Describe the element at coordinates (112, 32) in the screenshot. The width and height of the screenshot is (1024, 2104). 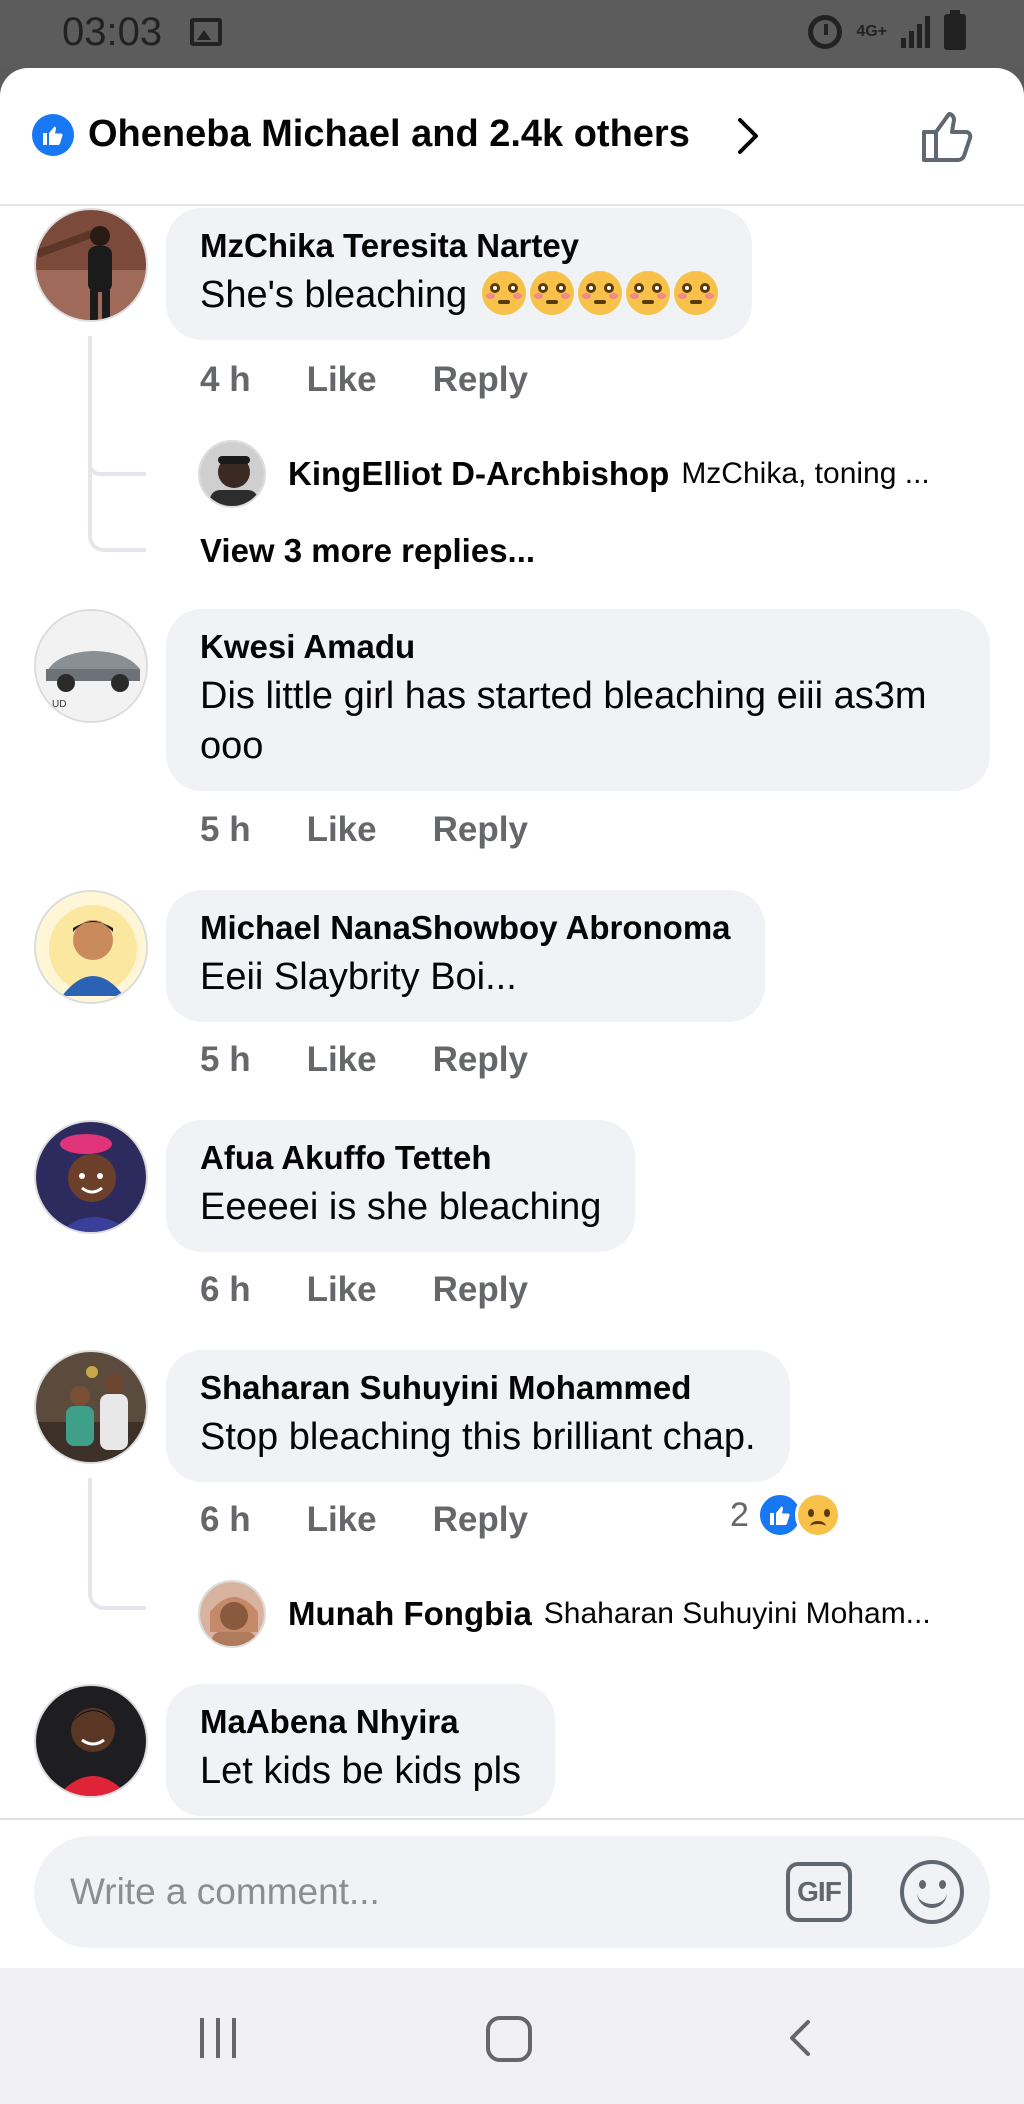
I see `status-time: 03:03` at that location.